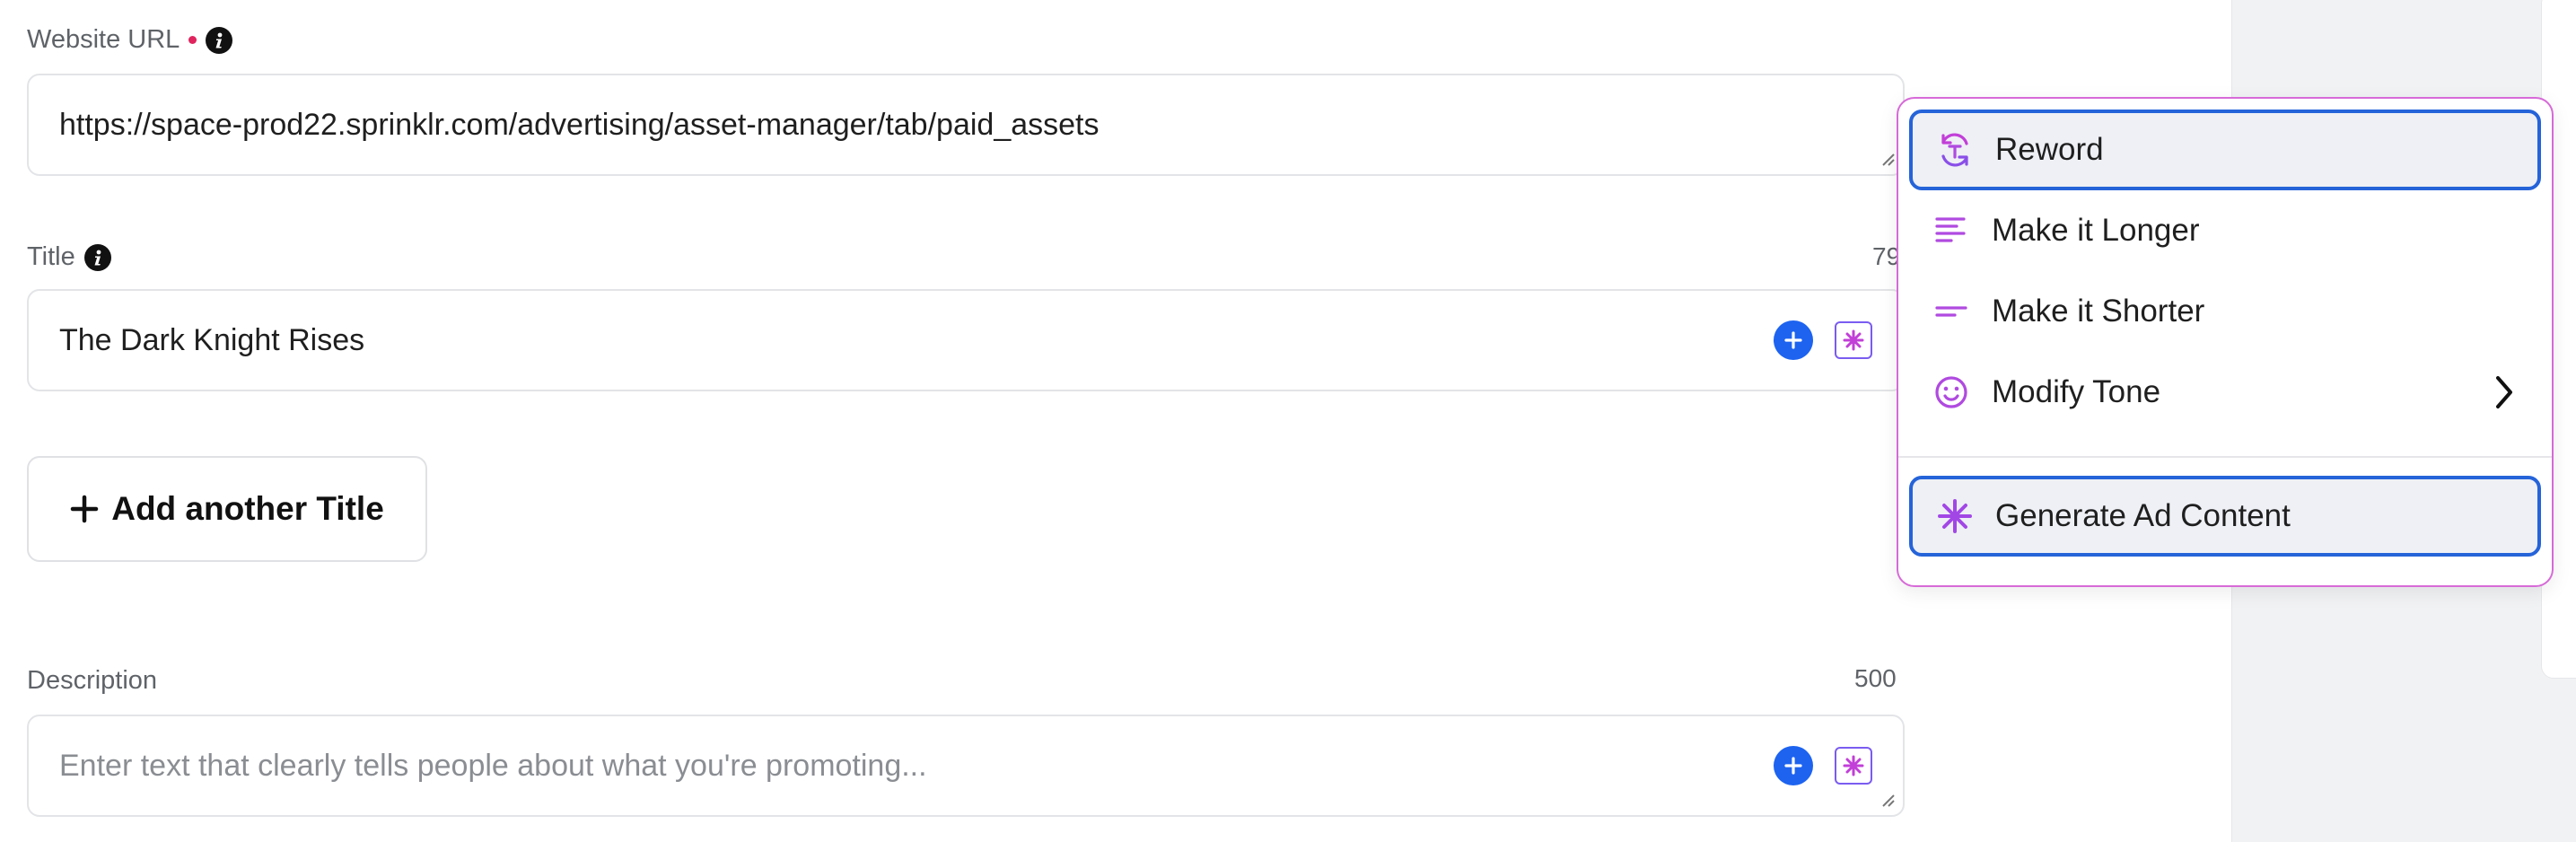  I want to click on title-value: The Dark Knight Rises, so click(966, 340).